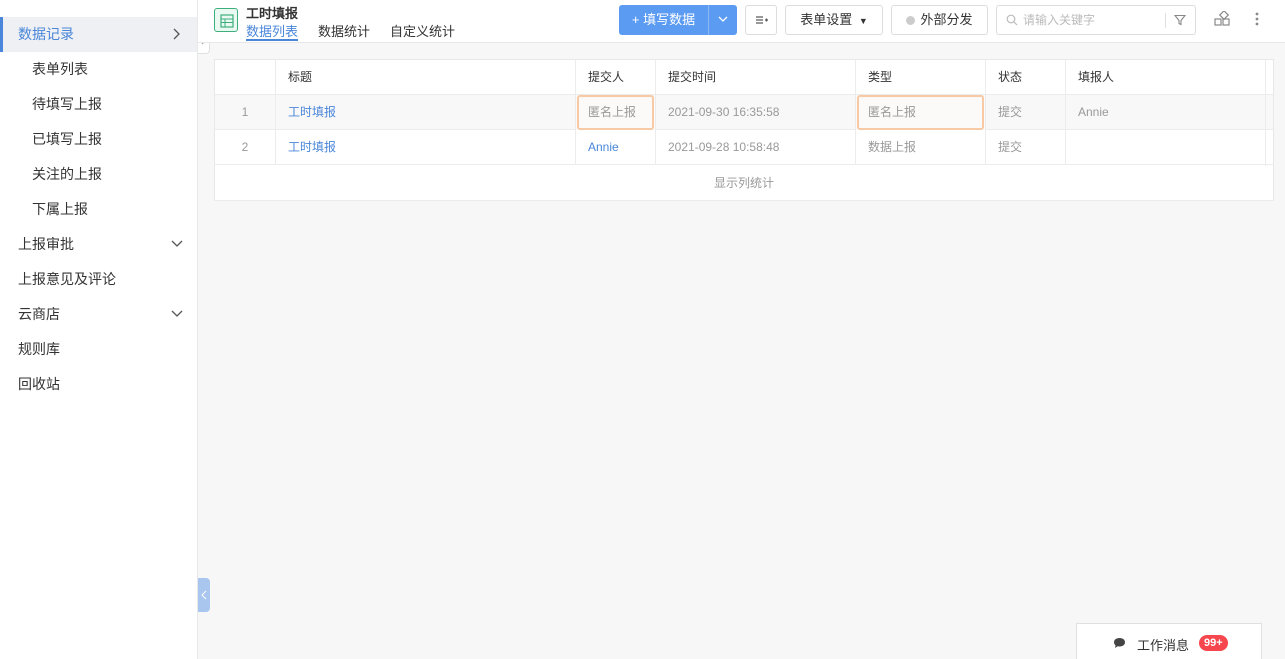 The width and height of the screenshot is (1285, 659). I want to click on column-settings-button, so click(761, 20).